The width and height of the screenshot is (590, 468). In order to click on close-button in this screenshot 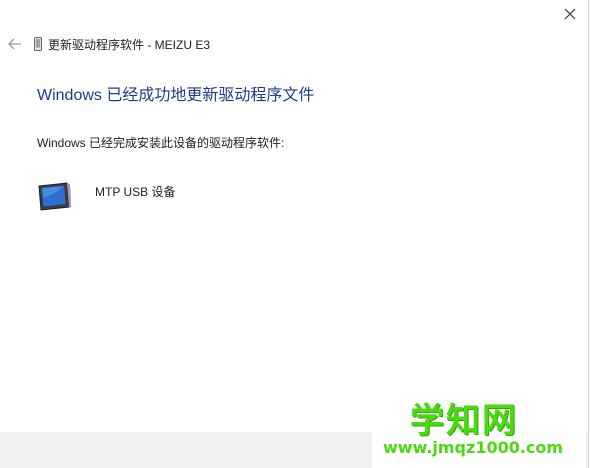, I will do `click(570, 14)`.